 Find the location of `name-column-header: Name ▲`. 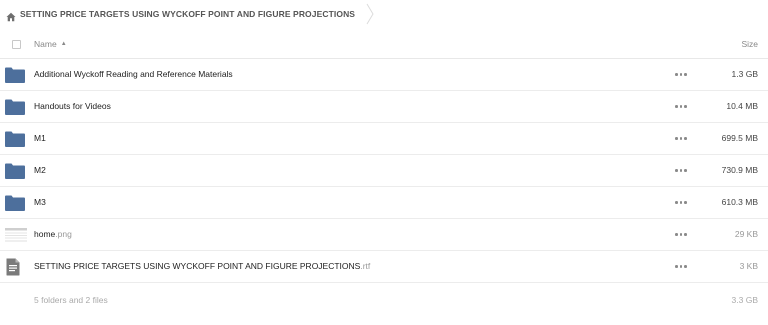

name-column-header: Name ▲ is located at coordinates (50, 44).